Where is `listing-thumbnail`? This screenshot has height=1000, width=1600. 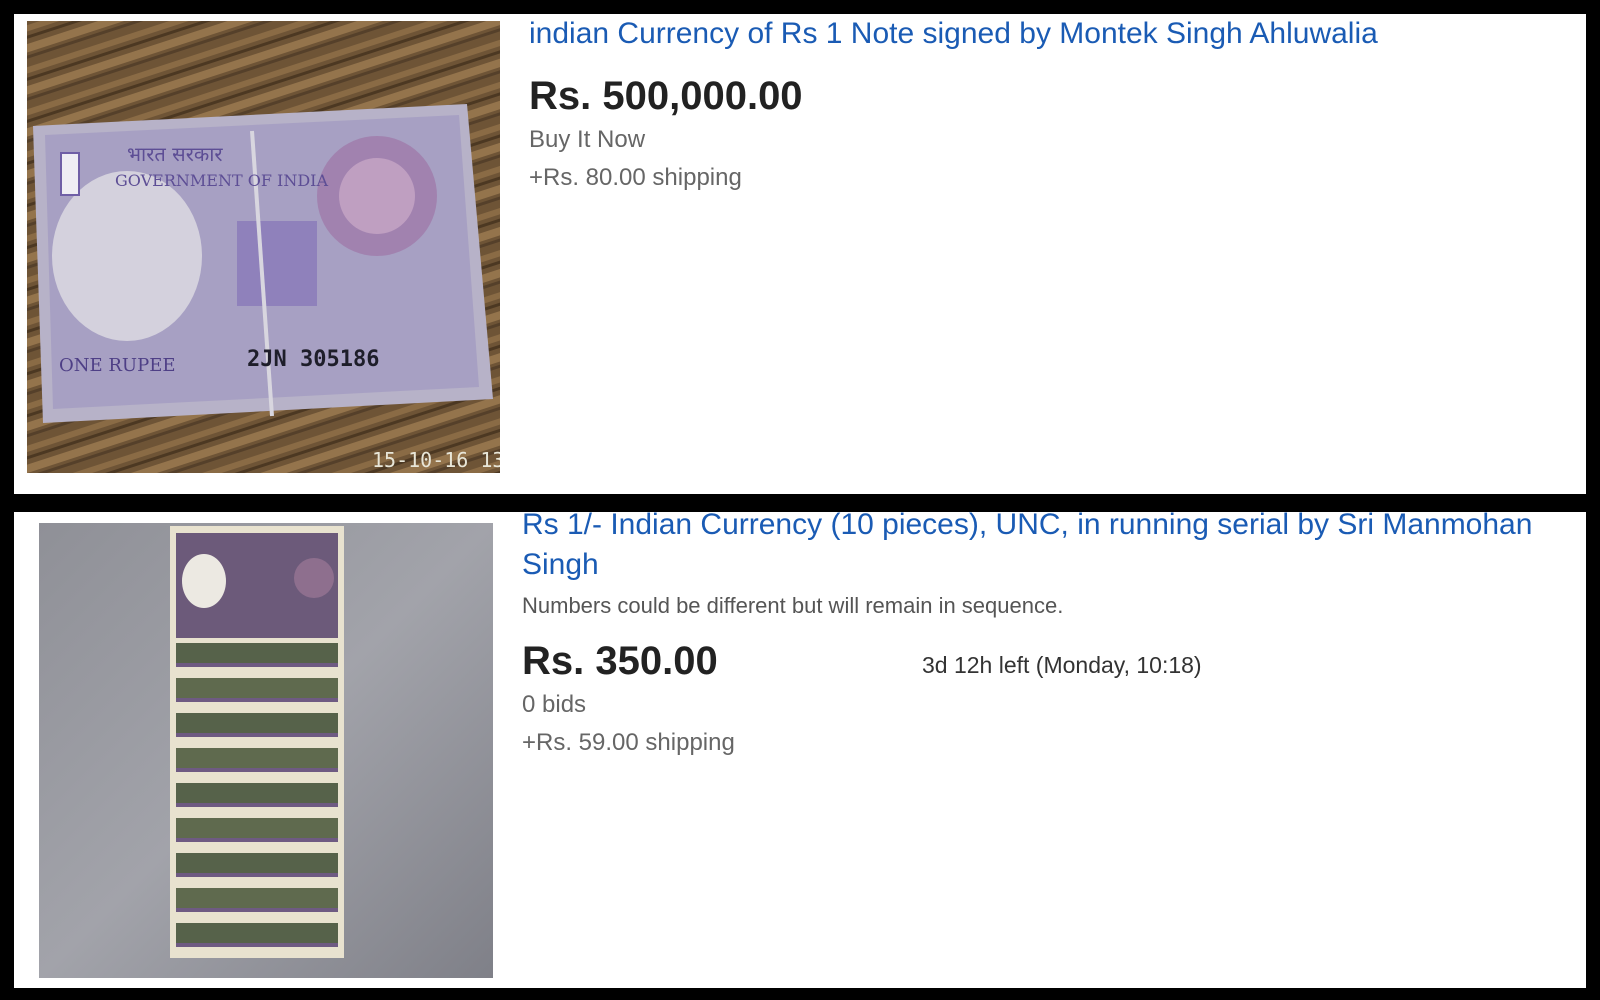
listing-thumbnail is located at coordinates (266, 750).